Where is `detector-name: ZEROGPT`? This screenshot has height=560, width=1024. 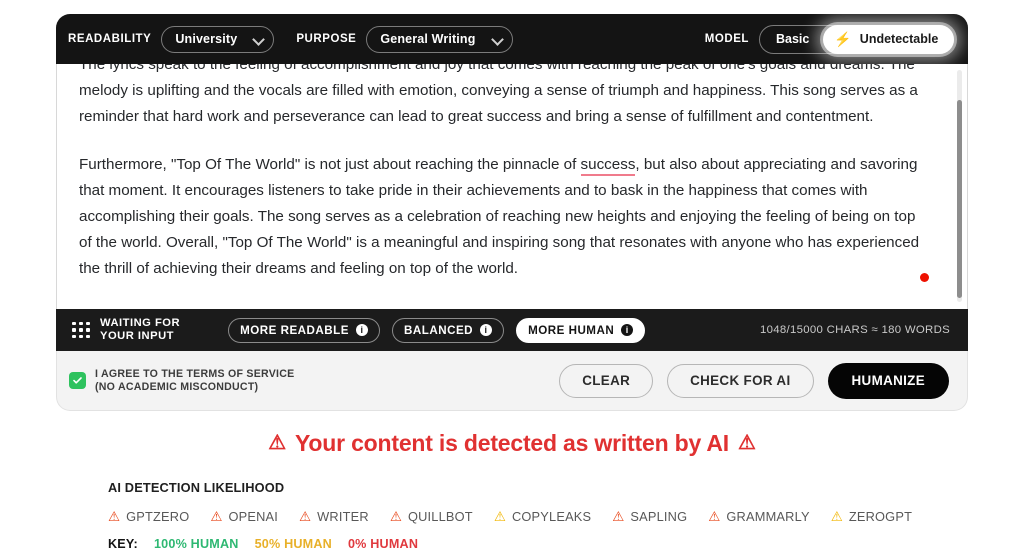
detector-name: ZEROGPT is located at coordinates (880, 516).